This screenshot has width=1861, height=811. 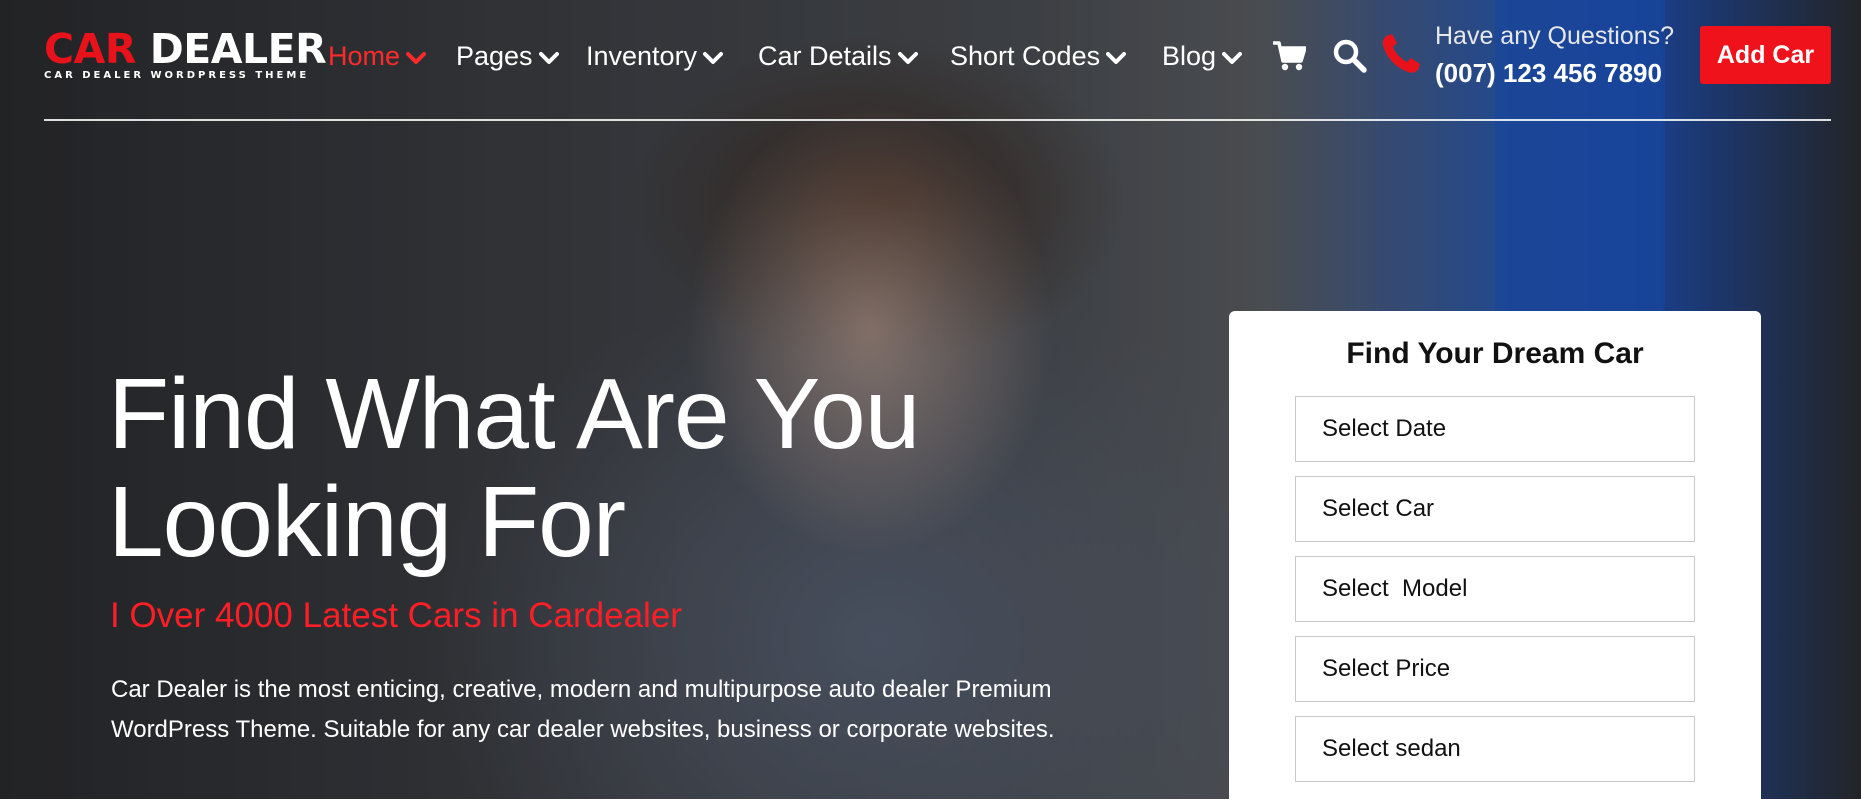 What do you see at coordinates (1495, 509) in the screenshot?
I see `select-car-field: Select Car` at bounding box center [1495, 509].